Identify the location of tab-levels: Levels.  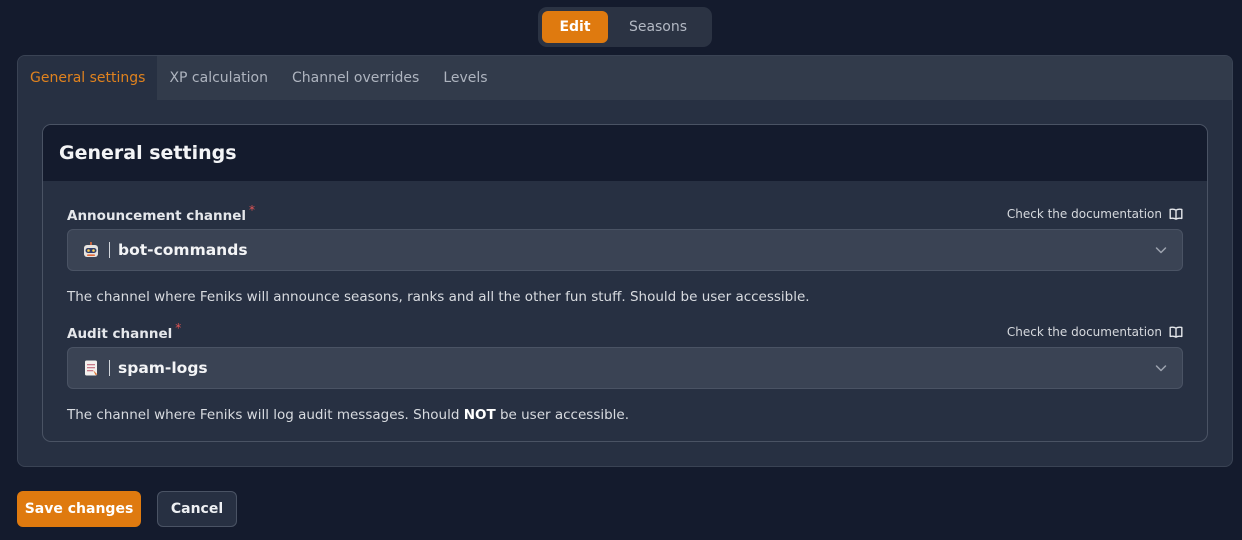
(465, 78).